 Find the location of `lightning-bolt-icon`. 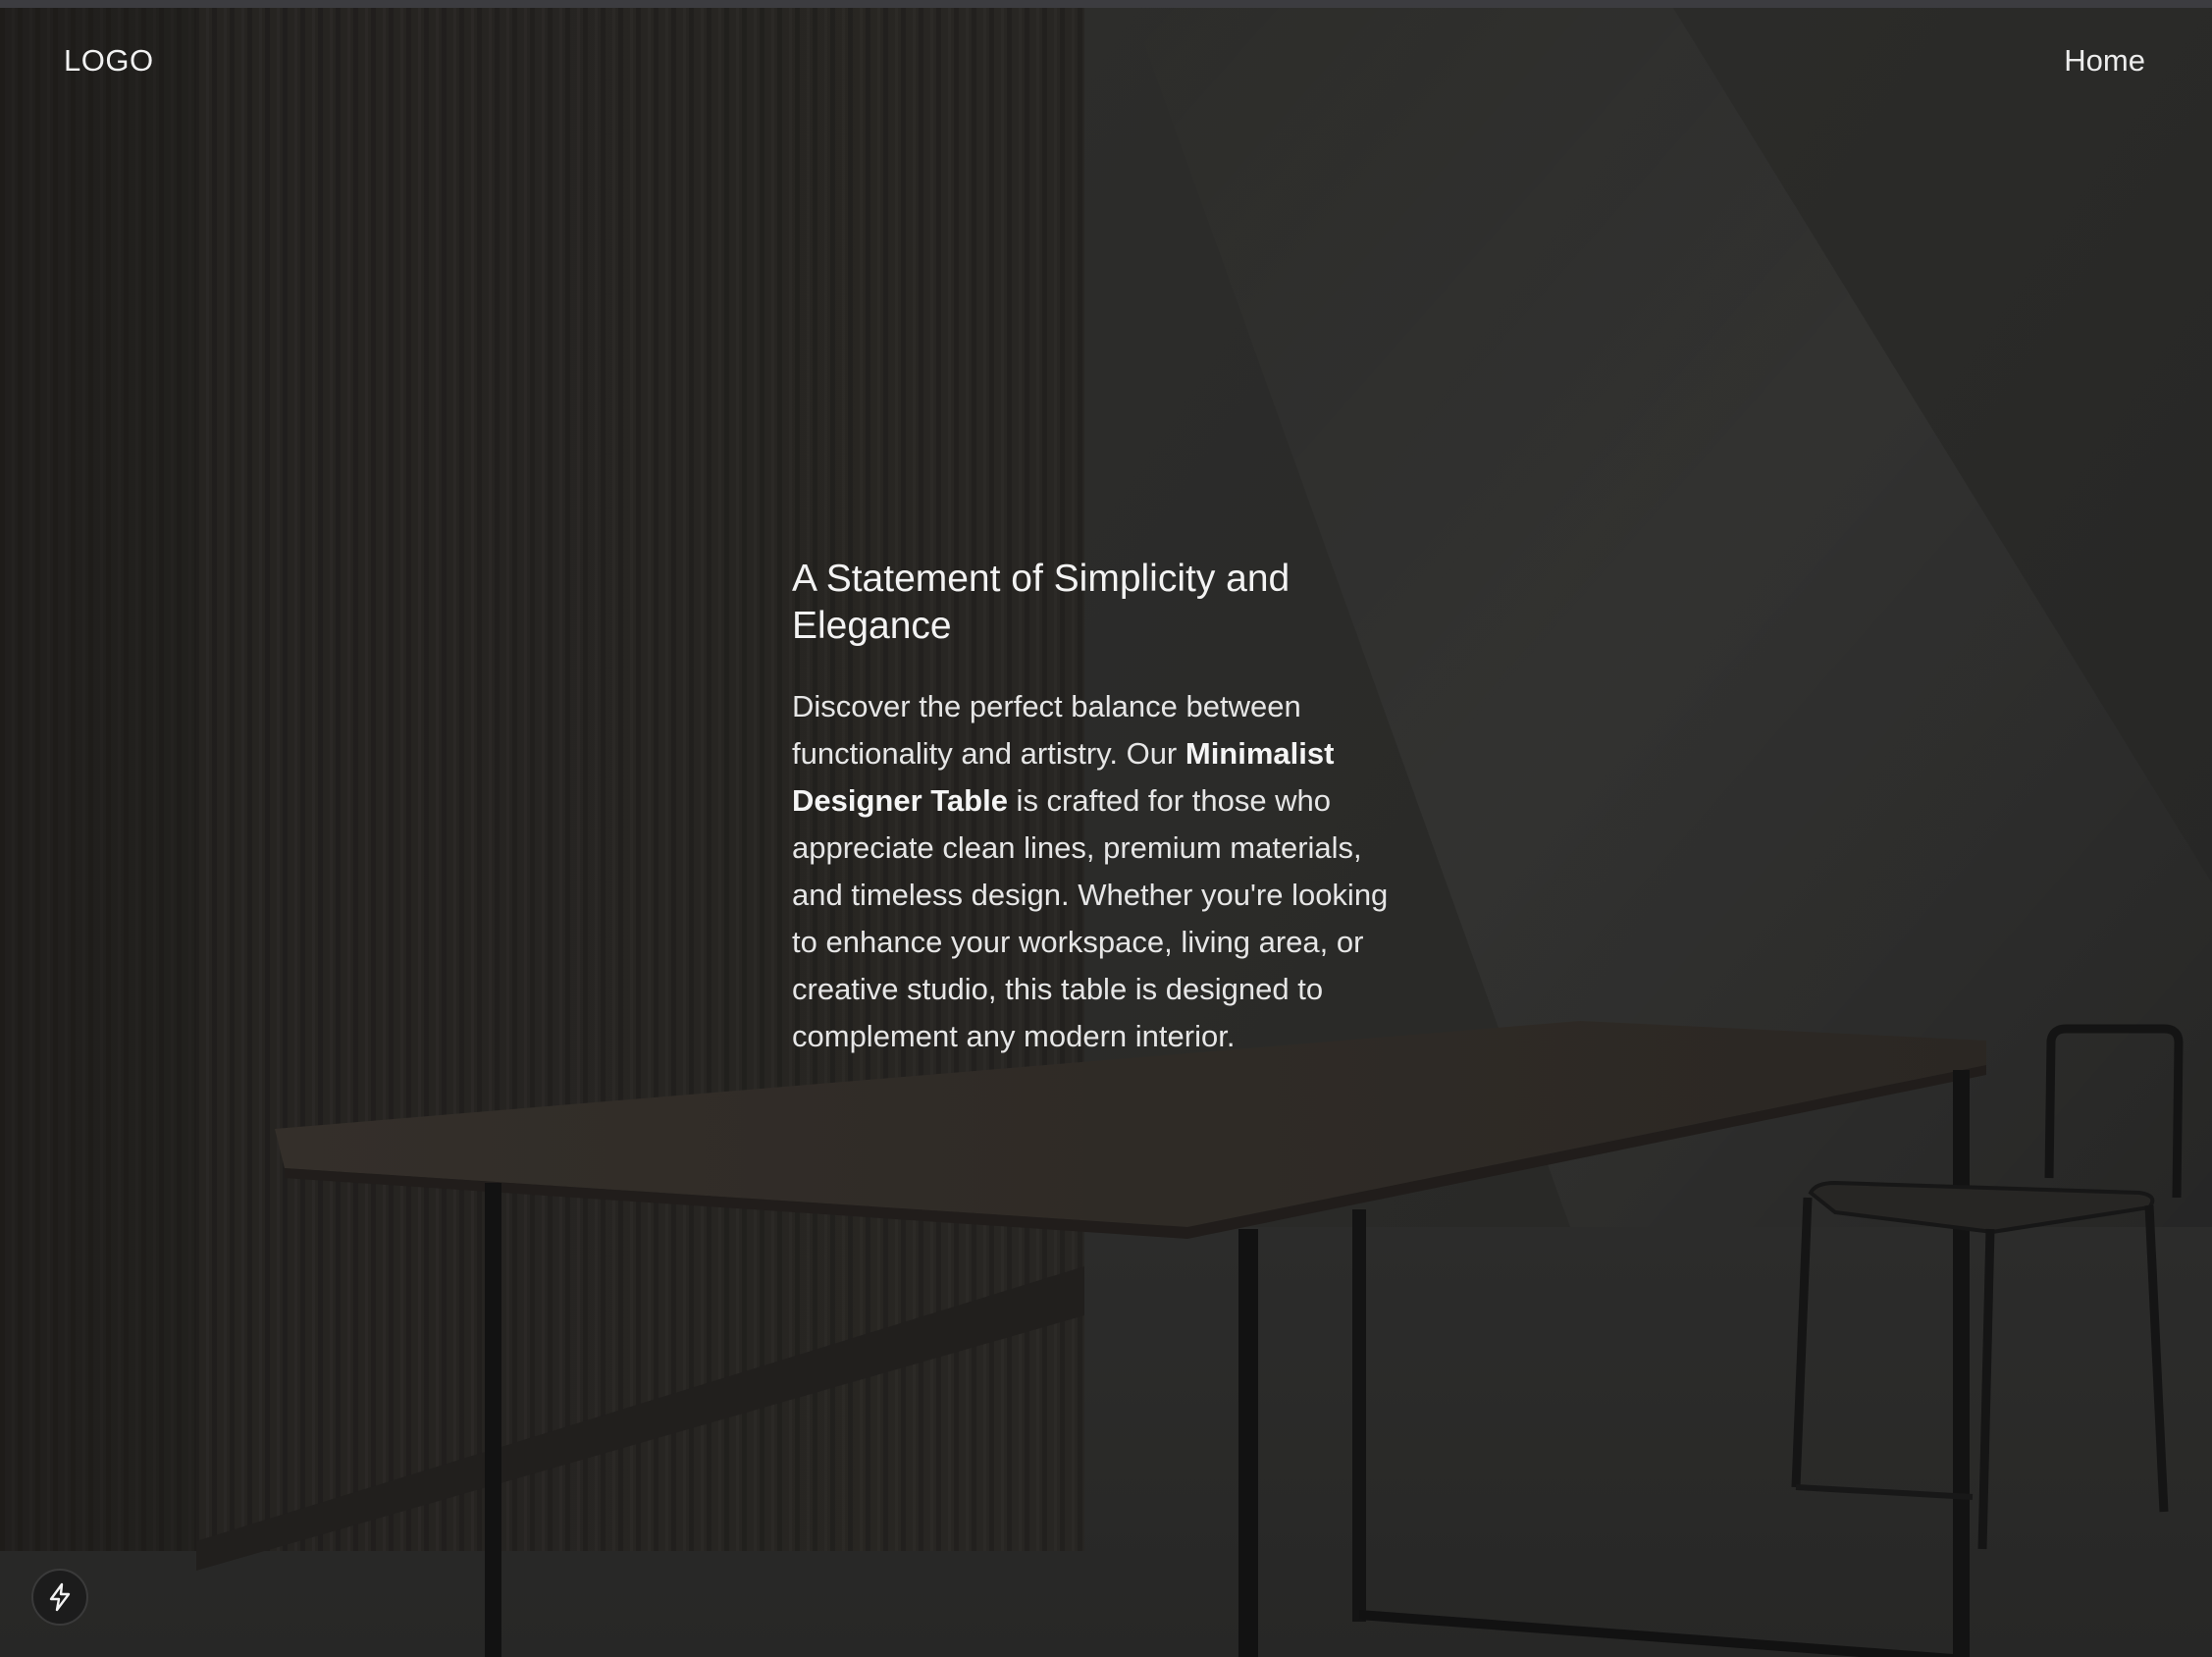

lightning-bolt-icon is located at coordinates (60, 1597).